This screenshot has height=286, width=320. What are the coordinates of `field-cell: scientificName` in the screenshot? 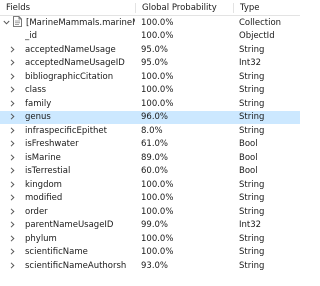 It's located at (67, 252).